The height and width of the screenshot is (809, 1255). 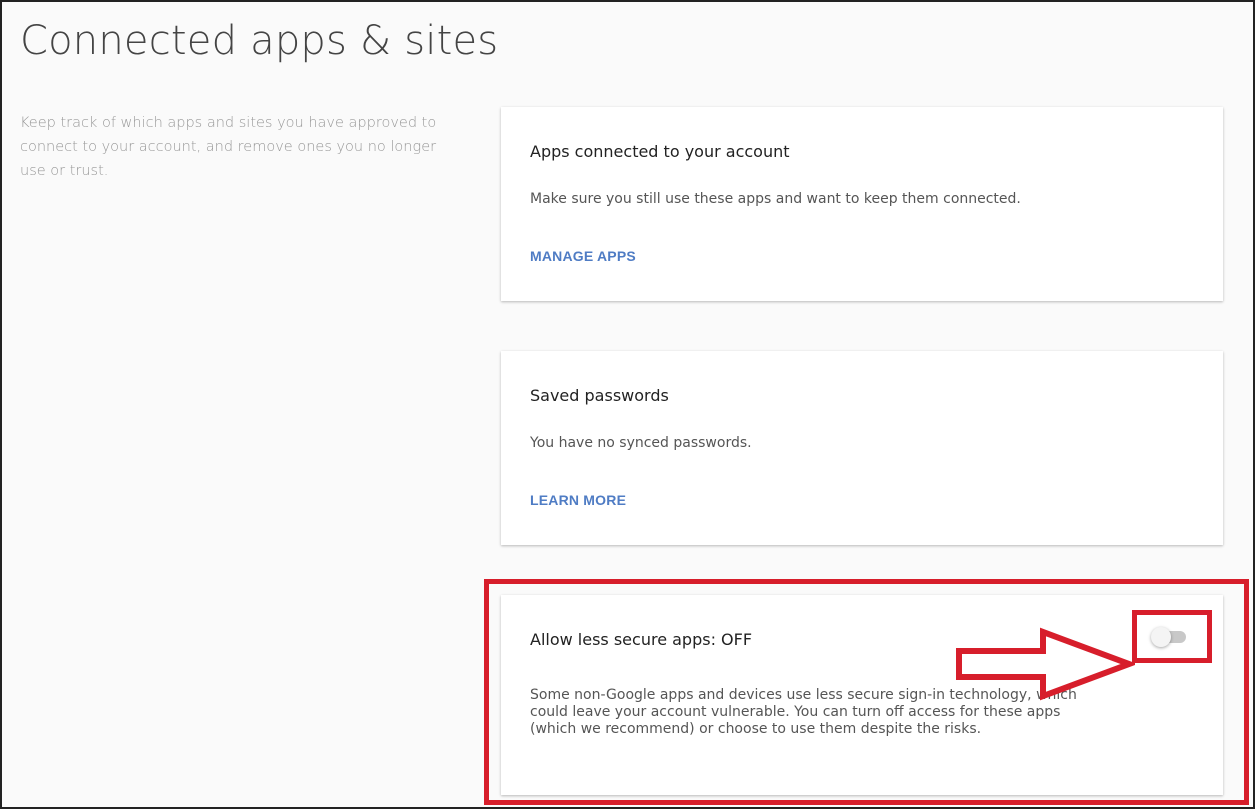 I want to click on learn-more-link: LEARN MORE, so click(x=578, y=500).